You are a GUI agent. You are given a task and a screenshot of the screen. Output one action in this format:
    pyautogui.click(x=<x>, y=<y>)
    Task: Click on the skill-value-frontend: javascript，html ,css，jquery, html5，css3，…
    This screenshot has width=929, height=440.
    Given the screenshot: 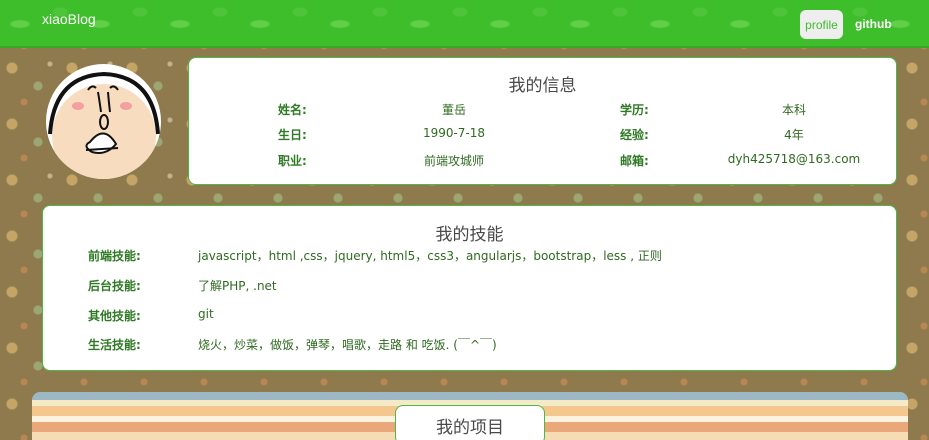 What is the action you would take?
    pyautogui.click(x=430, y=256)
    